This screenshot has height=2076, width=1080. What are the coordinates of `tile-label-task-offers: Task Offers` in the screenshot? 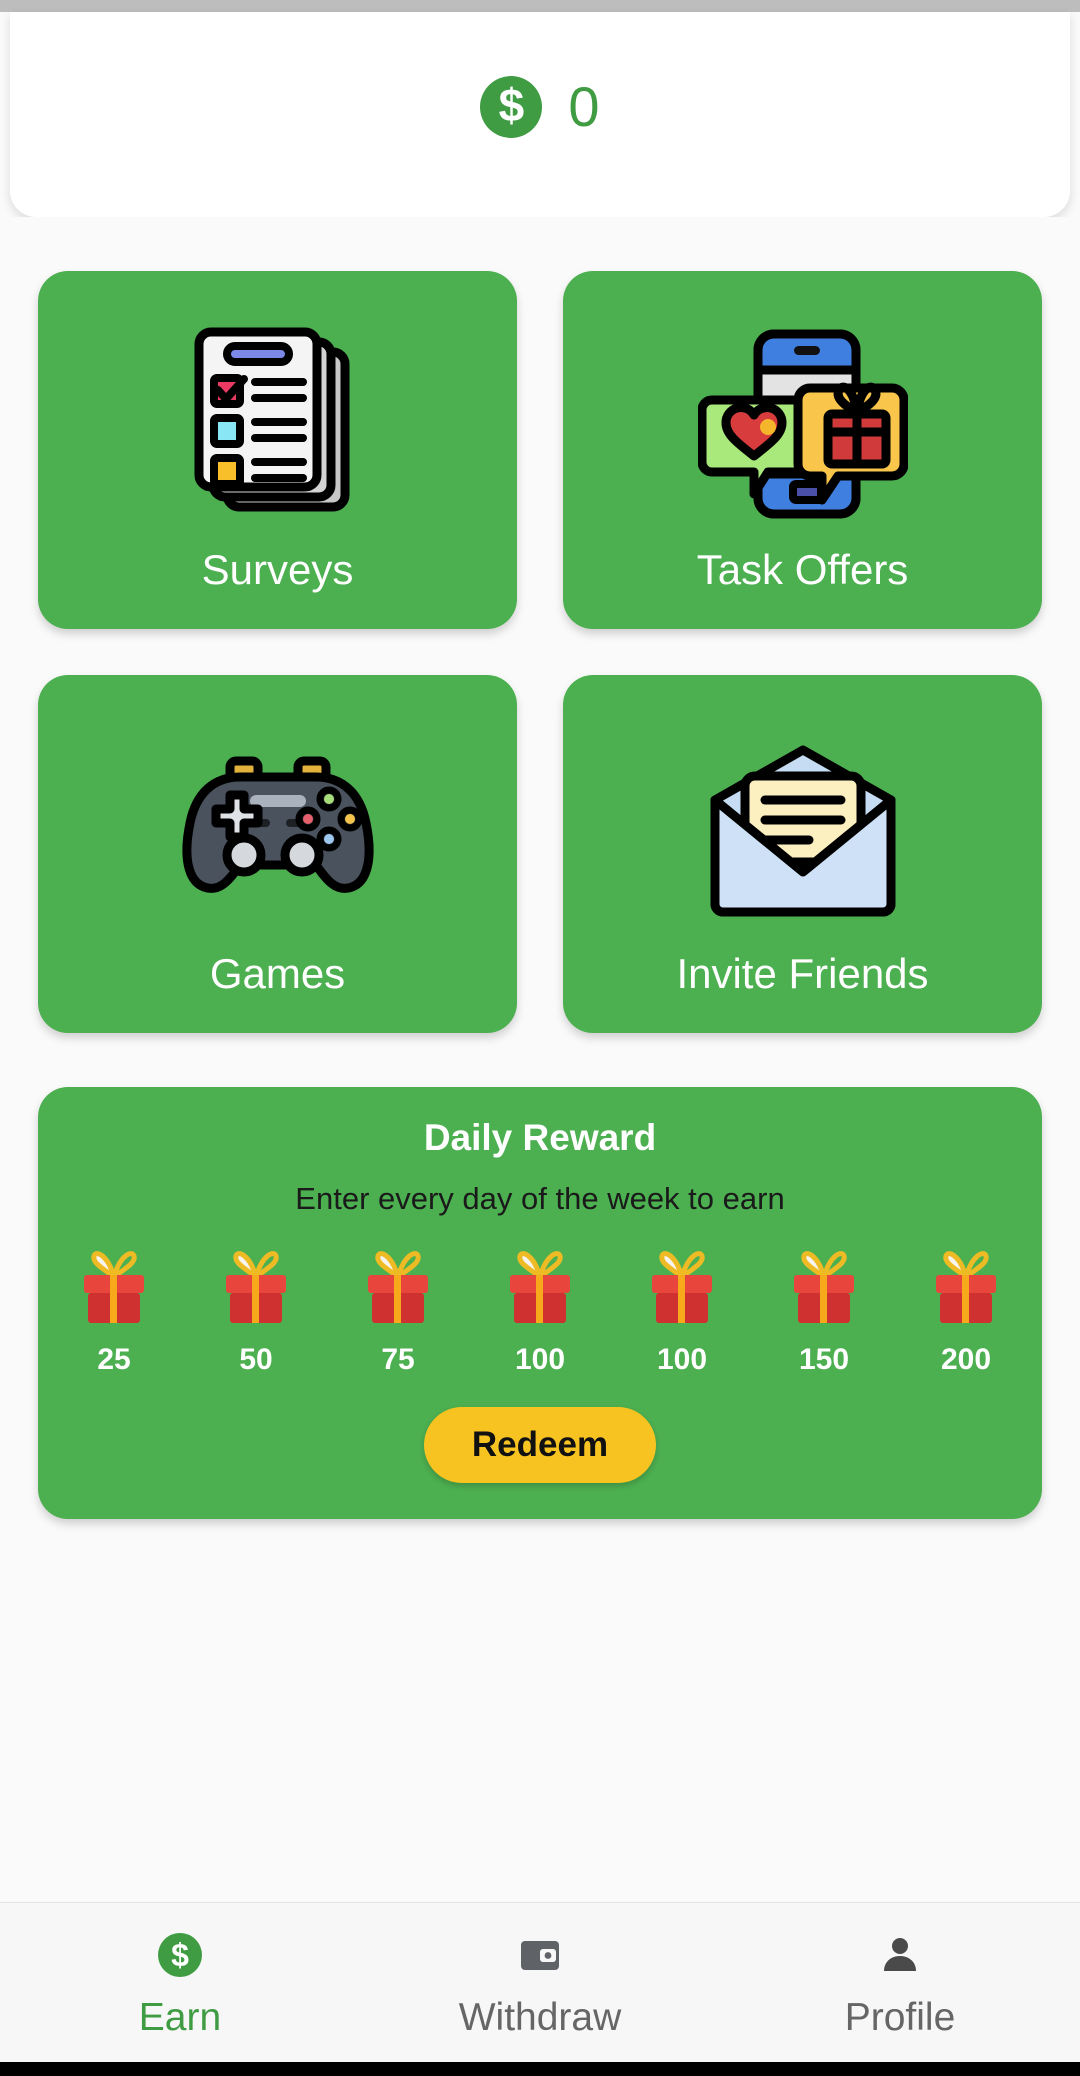 It's located at (802, 569).